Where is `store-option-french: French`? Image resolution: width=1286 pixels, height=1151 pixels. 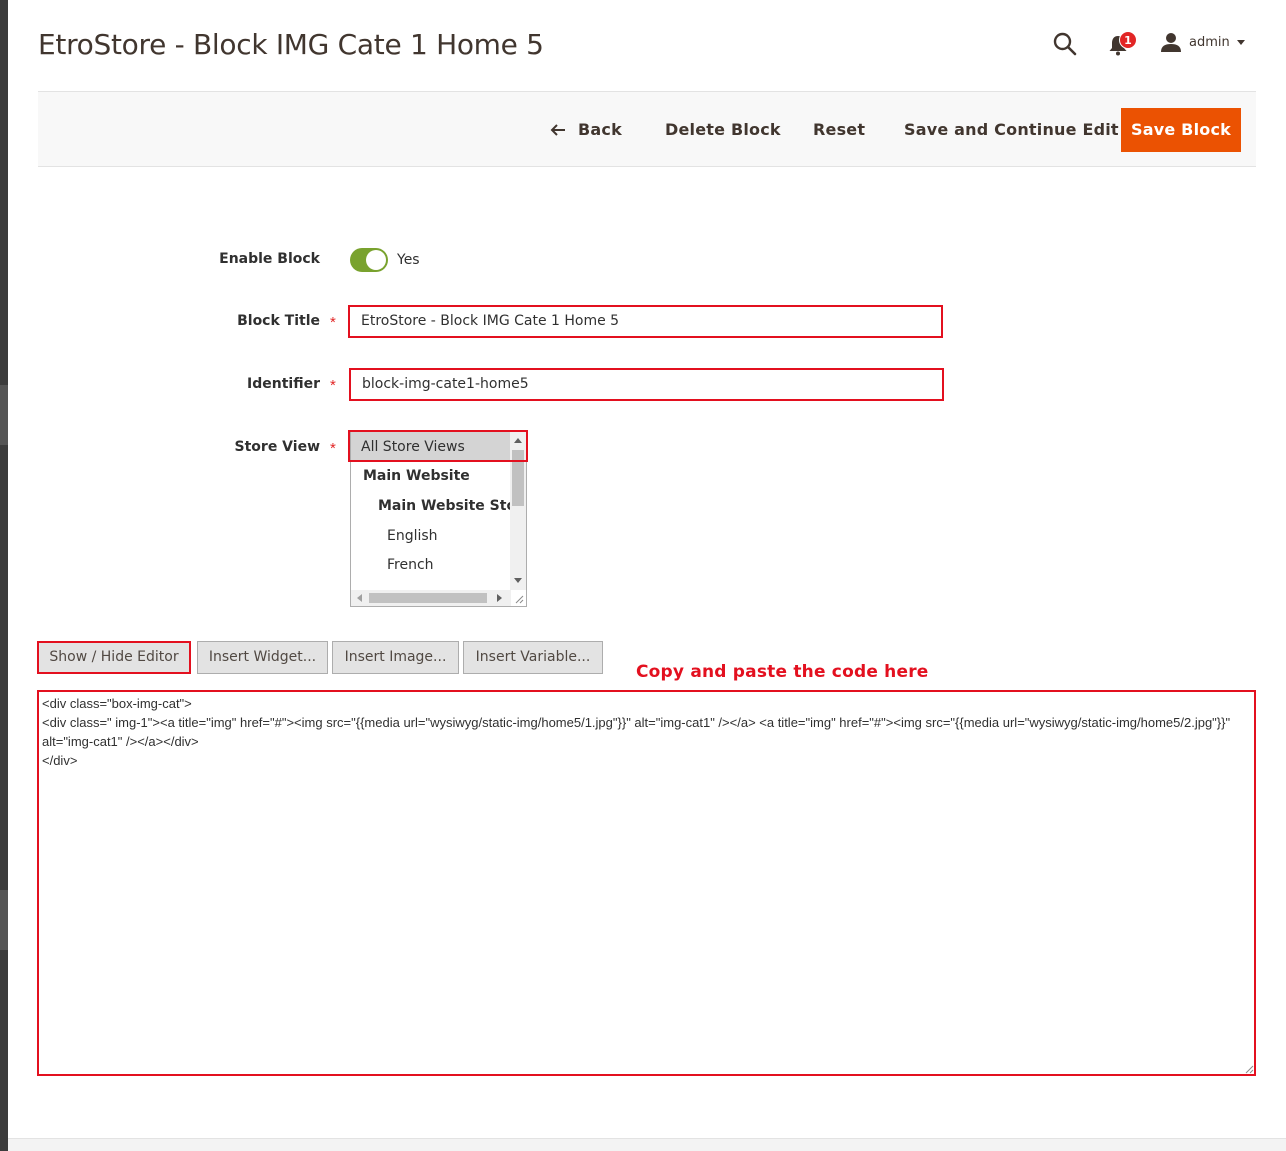 store-option-french: French is located at coordinates (392, 565).